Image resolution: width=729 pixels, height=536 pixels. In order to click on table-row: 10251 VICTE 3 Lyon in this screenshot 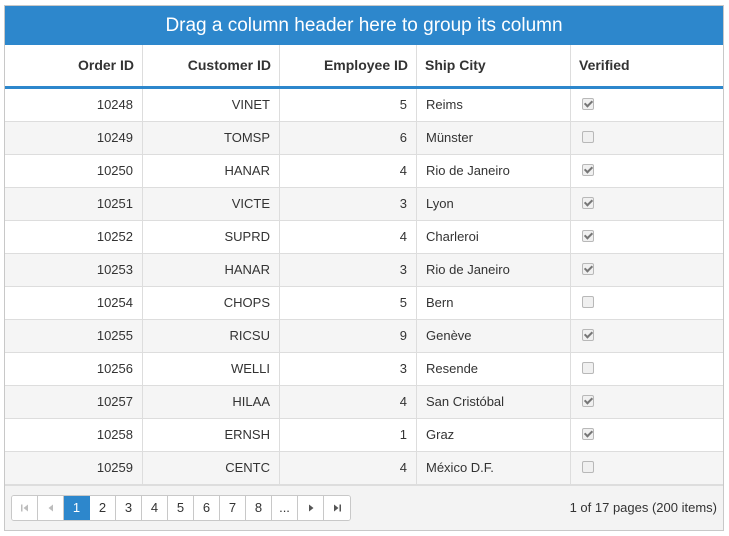, I will do `click(364, 204)`.